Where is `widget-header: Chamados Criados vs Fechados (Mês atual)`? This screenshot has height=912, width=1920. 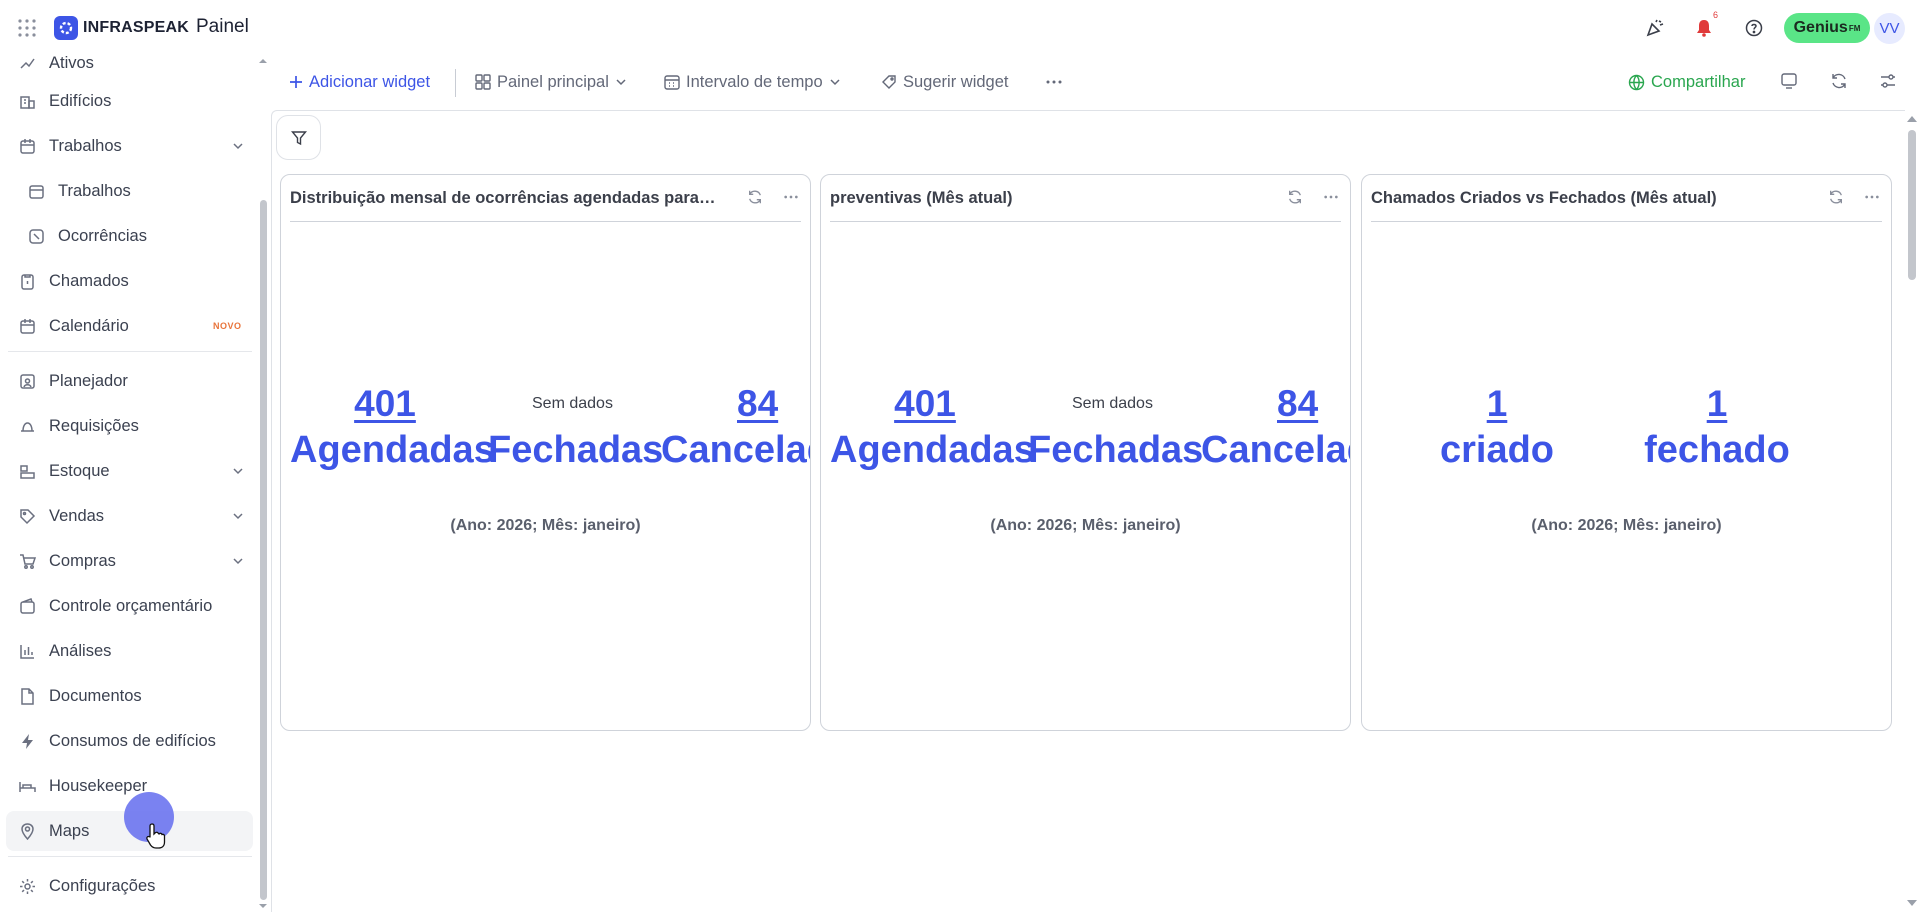
widget-header: Chamados Criados vs Fechados (Mês atual) is located at coordinates (1626, 198).